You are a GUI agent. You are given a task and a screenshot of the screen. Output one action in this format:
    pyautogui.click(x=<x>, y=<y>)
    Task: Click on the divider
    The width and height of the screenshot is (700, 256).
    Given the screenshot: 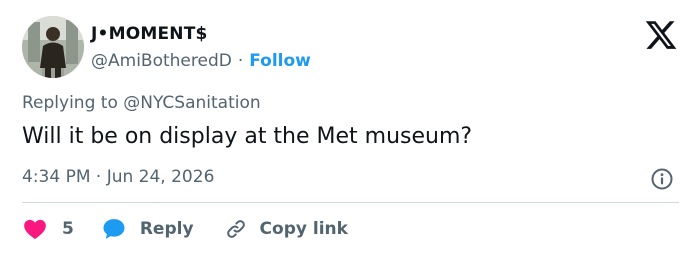 What is the action you would take?
    pyautogui.click(x=350, y=202)
    